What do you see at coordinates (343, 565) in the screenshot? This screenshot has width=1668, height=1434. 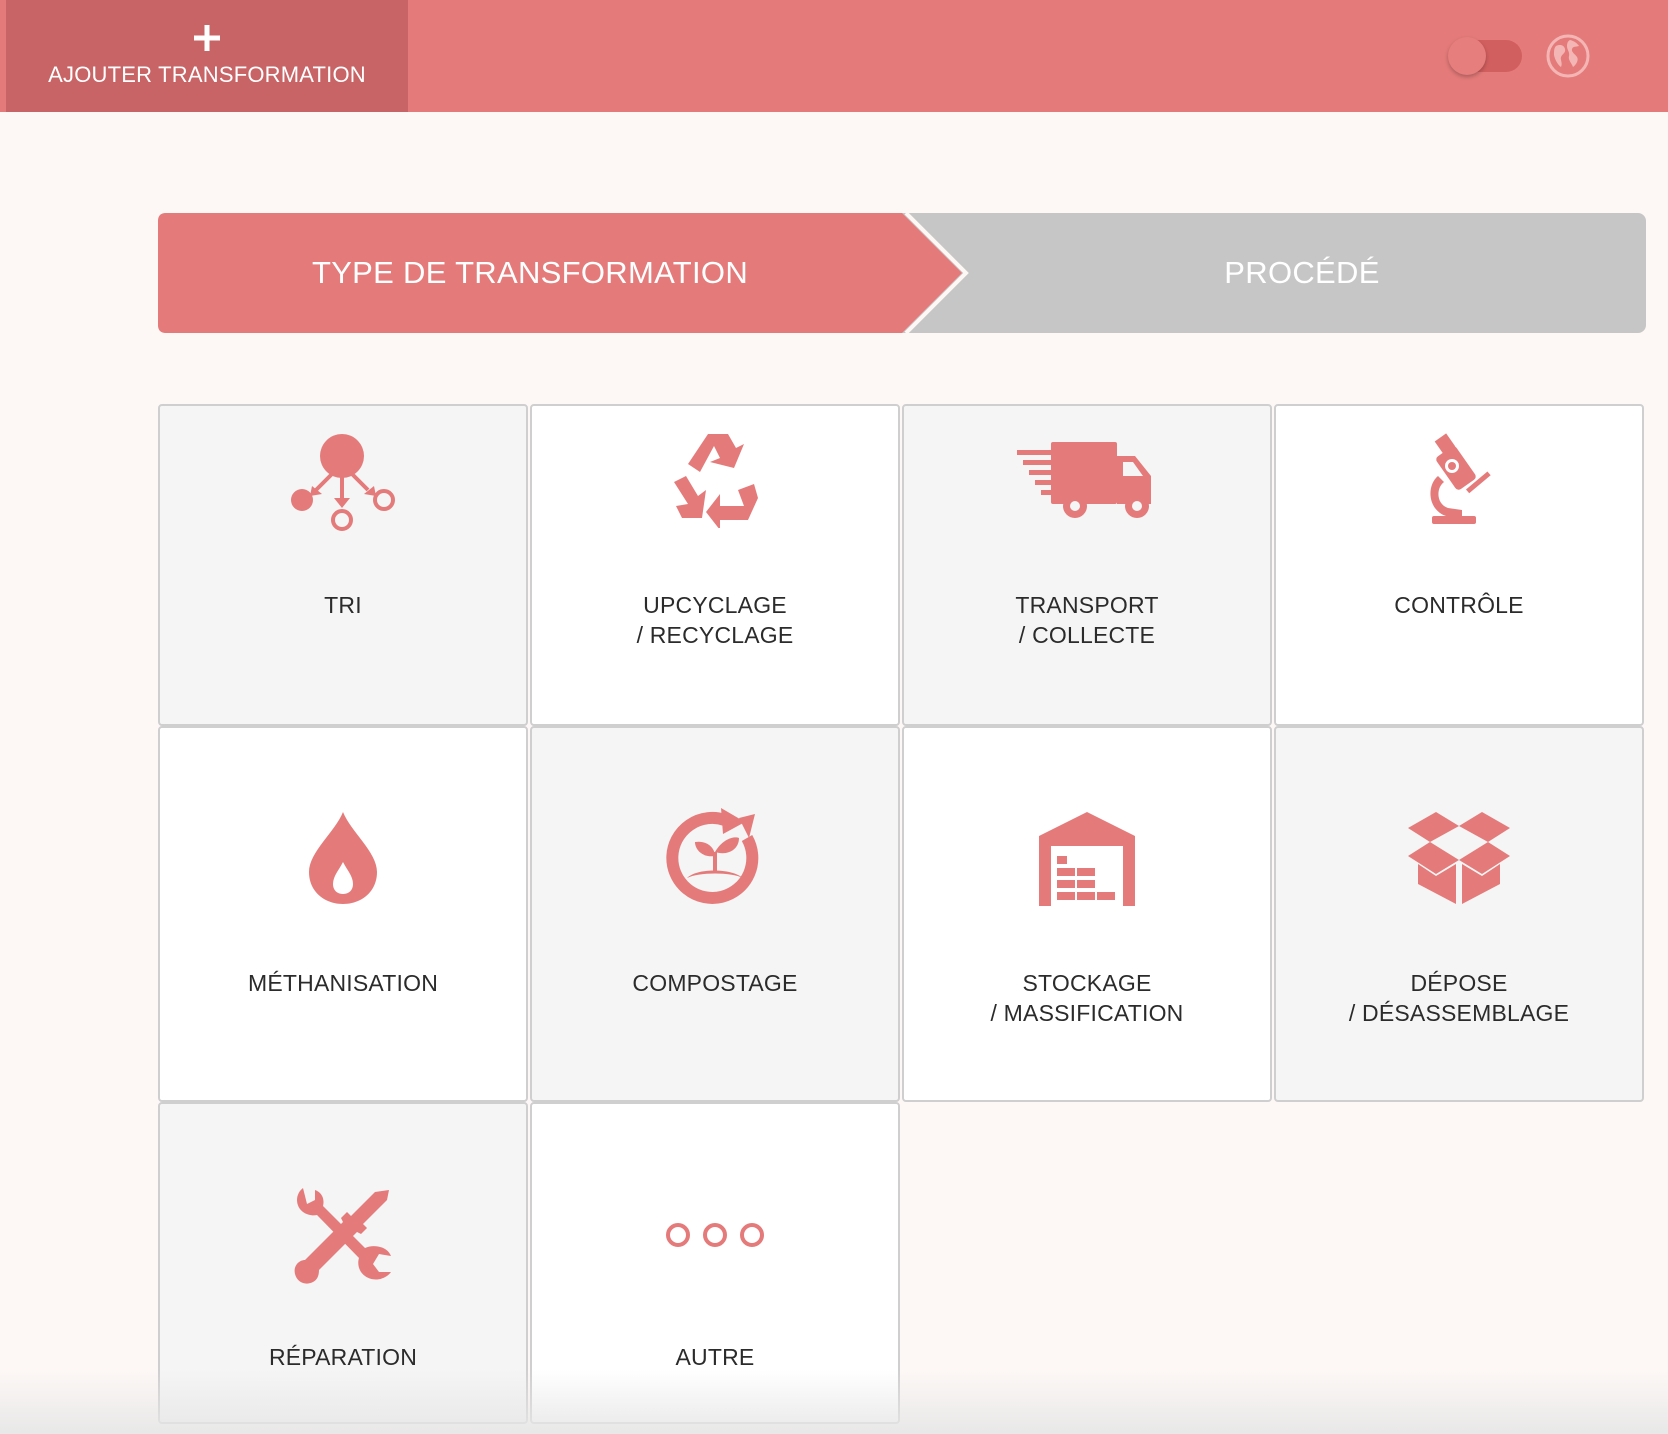 I see `card-tri: TRI` at bounding box center [343, 565].